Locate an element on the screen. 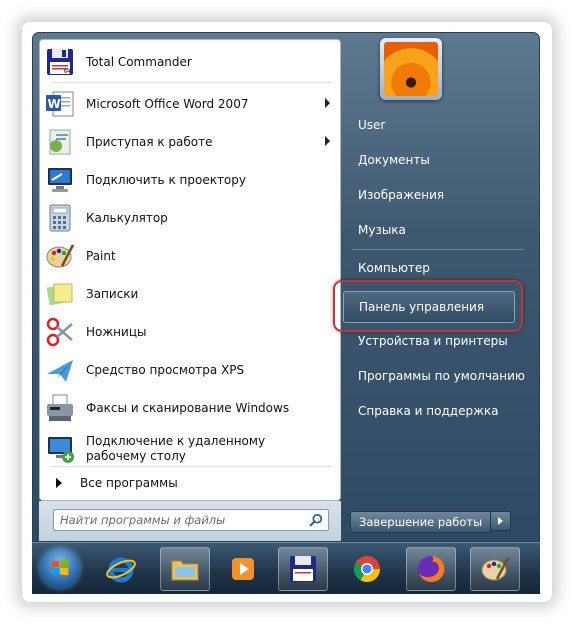 Image resolution: width=573 pixels, height=624 pixels. shutdown-group: Завершение работы is located at coordinates (431, 522).